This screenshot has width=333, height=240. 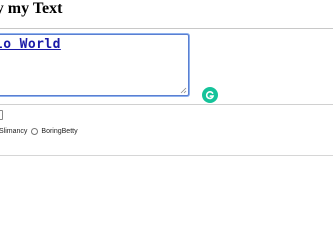 What do you see at coordinates (1, 115) in the screenshot?
I see `partial-control` at bounding box center [1, 115].